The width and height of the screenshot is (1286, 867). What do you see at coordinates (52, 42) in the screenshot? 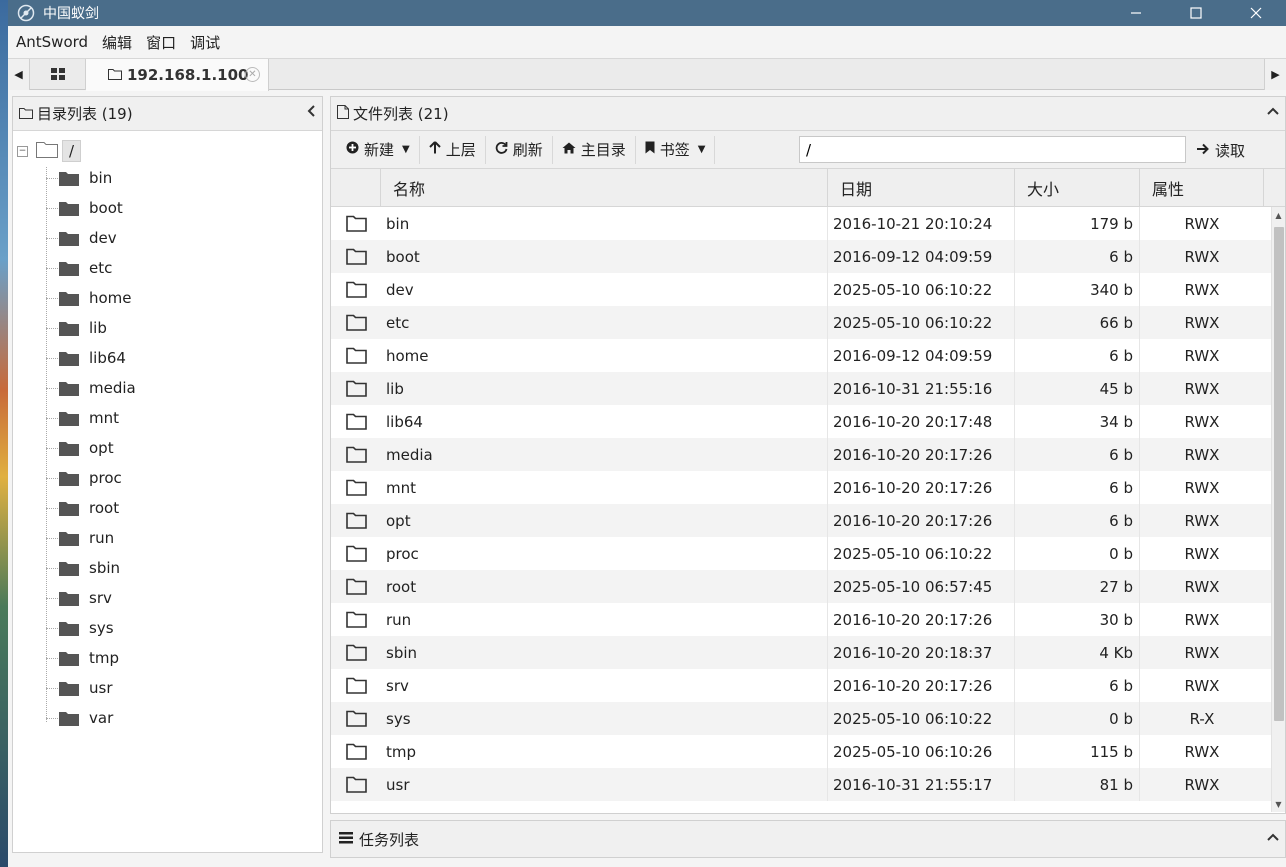
I see `menu-antsword: AntSword` at bounding box center [52, 42].